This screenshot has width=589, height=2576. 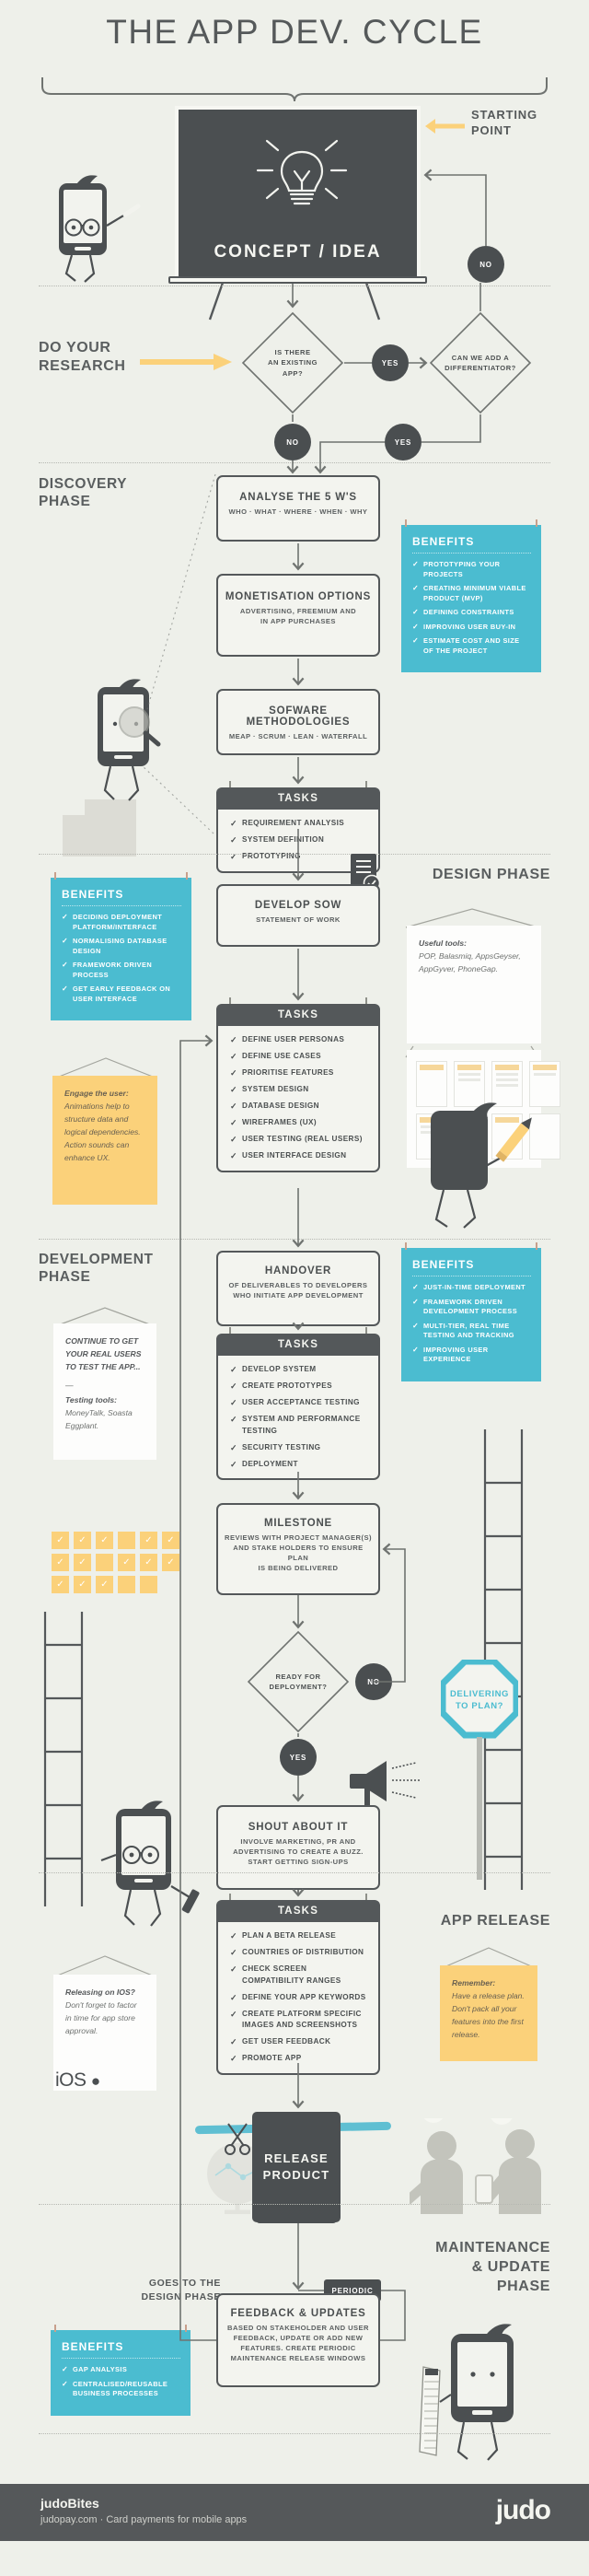 I want to click on megaphone-icon, so click(x=385, y=1785).